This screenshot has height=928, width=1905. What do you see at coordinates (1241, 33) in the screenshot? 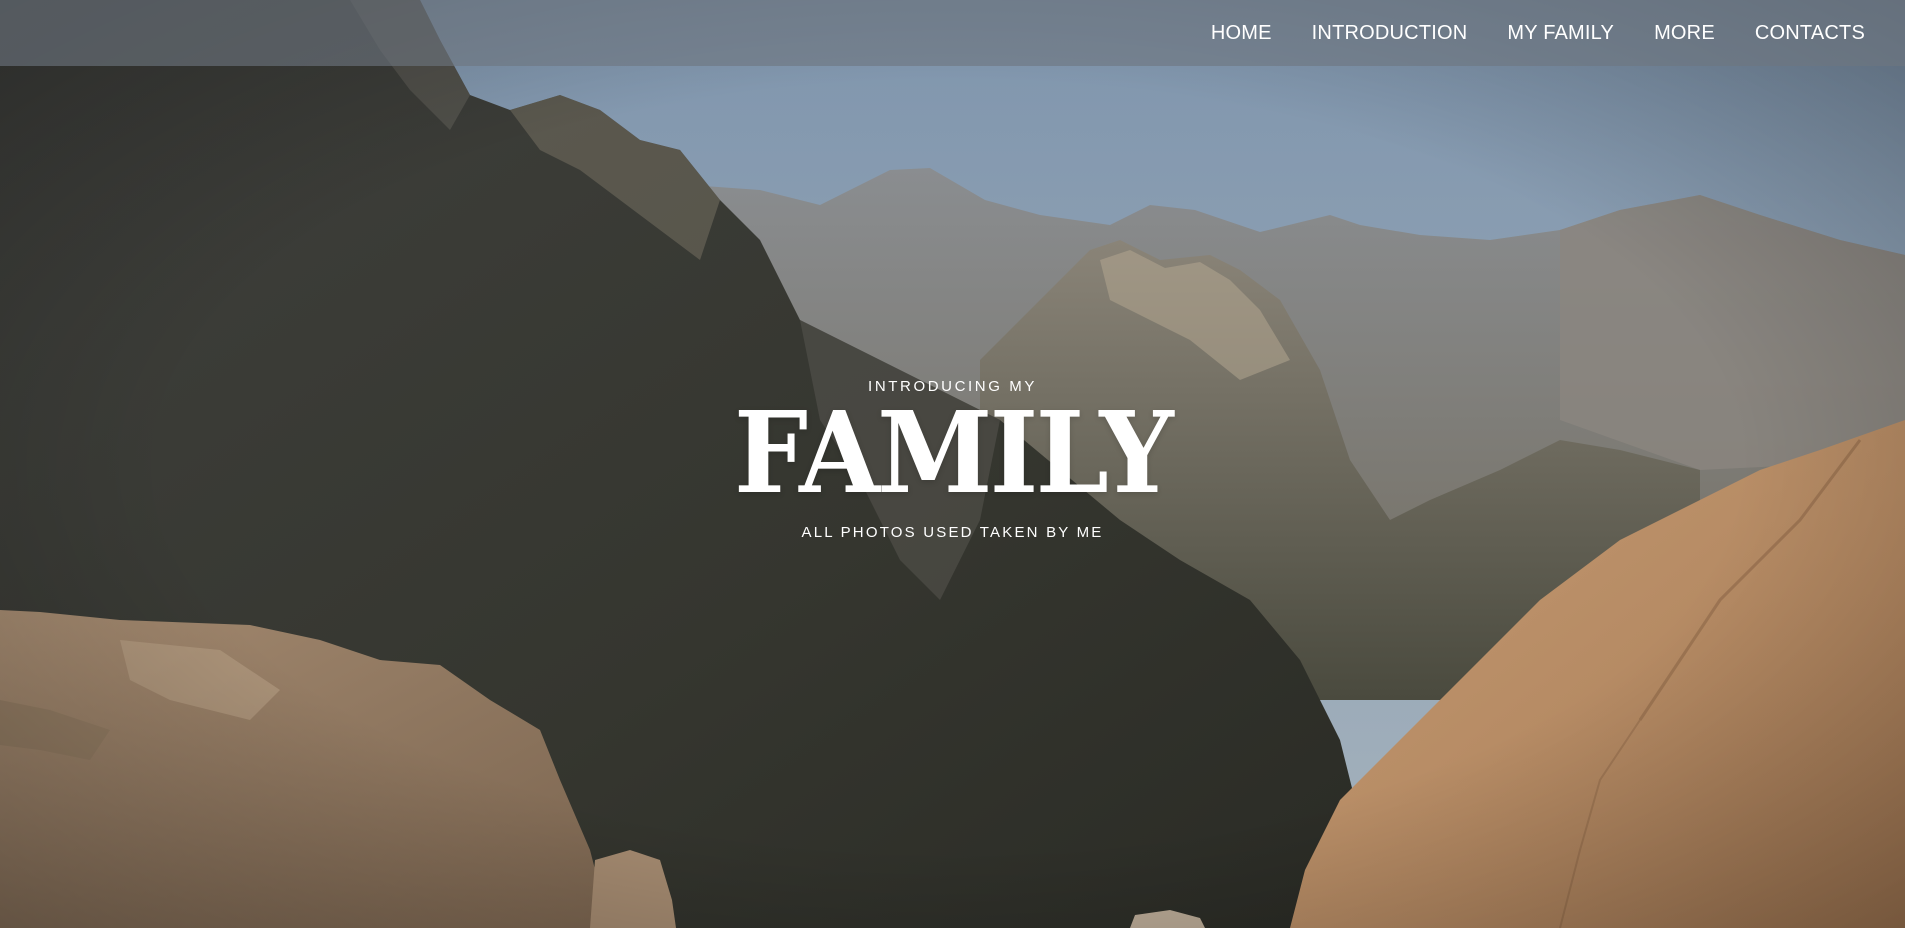
I see `nav-home-link: HOME` at bounding box center [1241, 33].